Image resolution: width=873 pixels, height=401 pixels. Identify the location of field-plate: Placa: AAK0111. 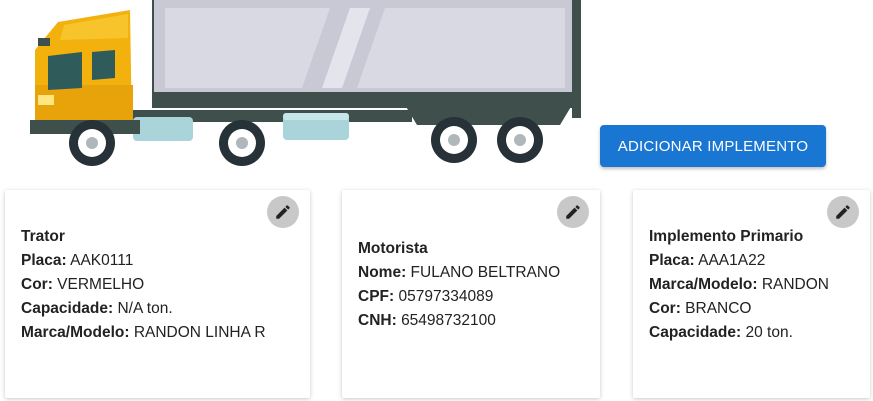
(77, 260).